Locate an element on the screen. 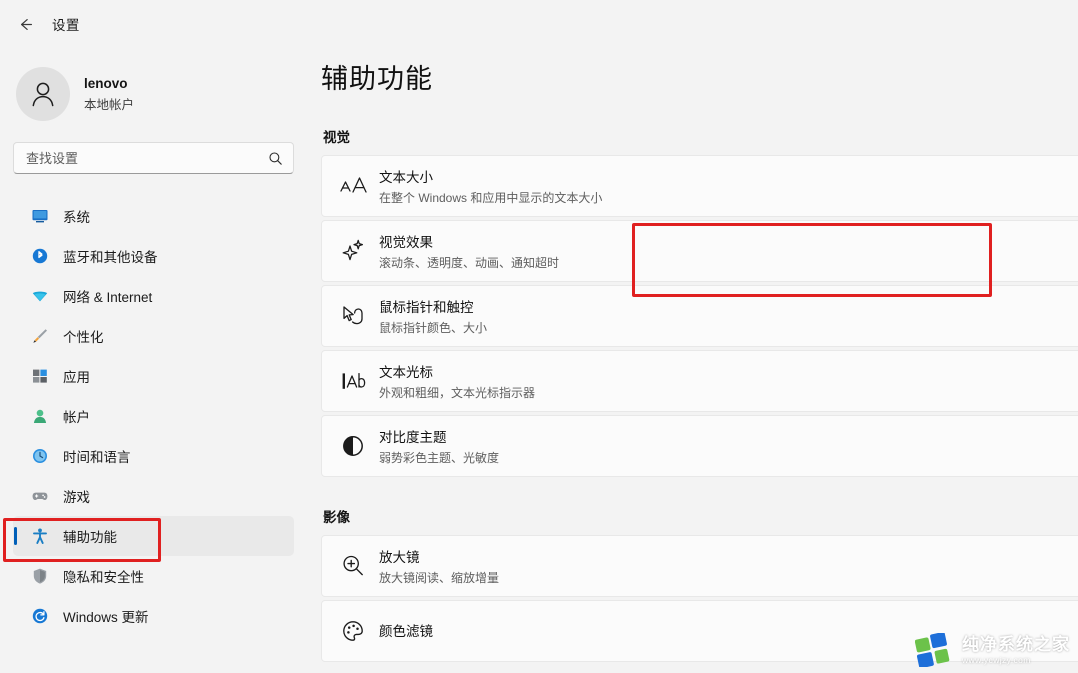 This screenshot has height=673, width=1078. settings-card-row: 放大镜 放大镜阅读、缩放增量 is located at coordinates (699, 566).